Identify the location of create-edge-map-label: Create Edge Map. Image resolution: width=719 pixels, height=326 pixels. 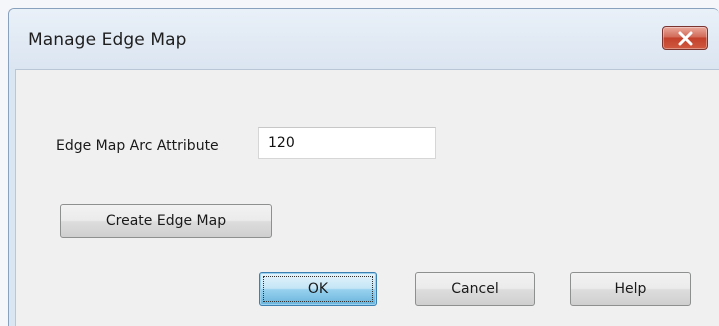
(166, 221).